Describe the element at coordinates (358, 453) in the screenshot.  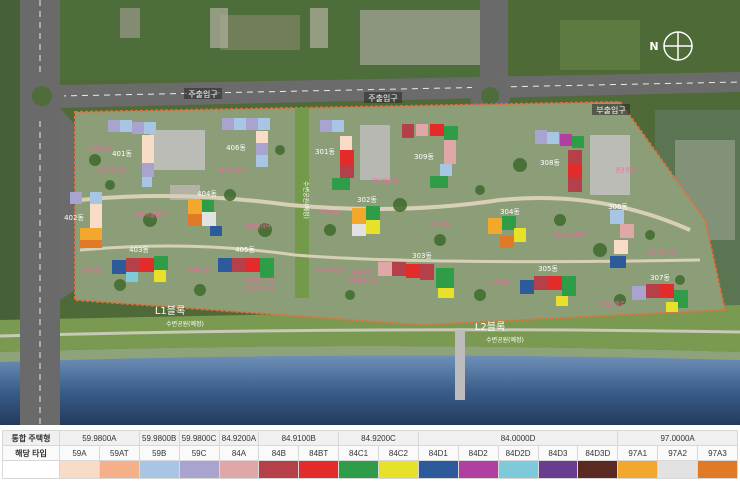
I see `legend-type-cell: 84C1` at that location.